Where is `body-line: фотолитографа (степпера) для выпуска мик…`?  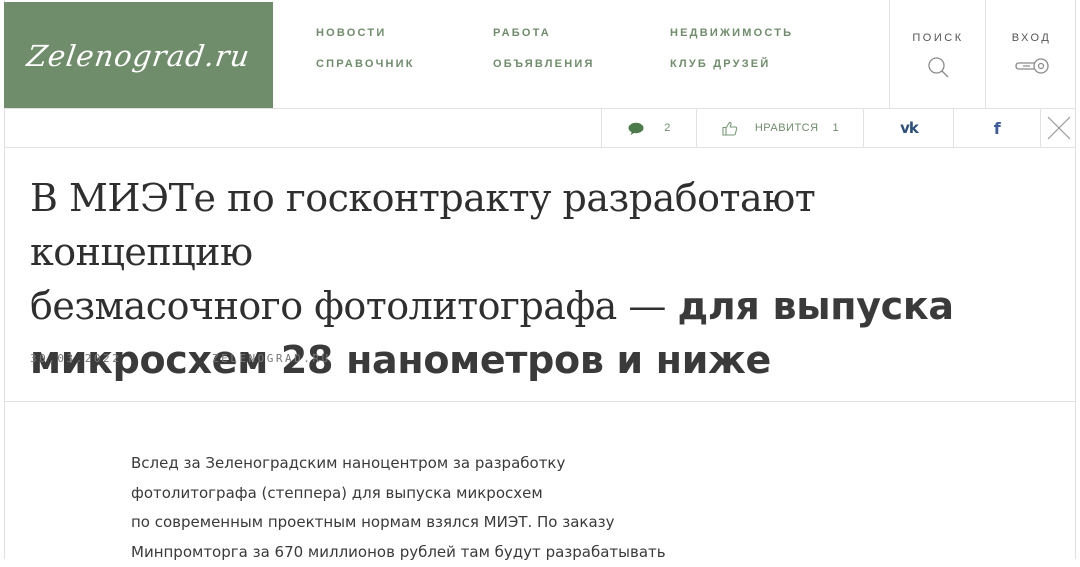
body-line: фотолитографа (степпера) для выпуска мик… is located at coordinates (431, 494).